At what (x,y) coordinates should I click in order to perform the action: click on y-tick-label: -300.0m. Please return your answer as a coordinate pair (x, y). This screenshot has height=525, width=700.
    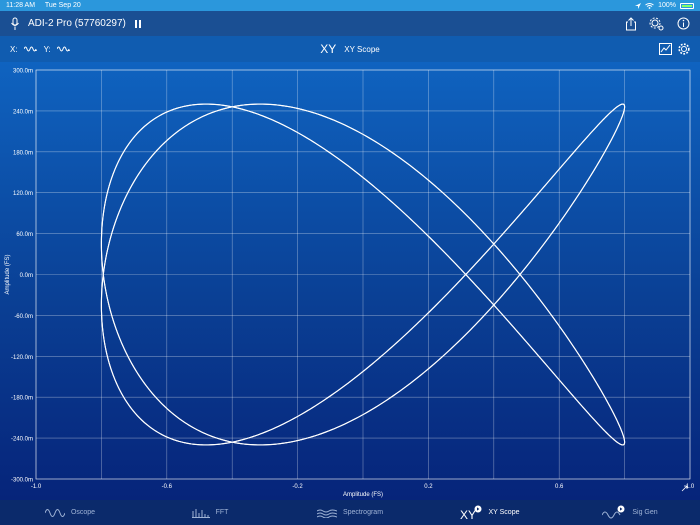
    Looking at the image, I should click on (22, 481).